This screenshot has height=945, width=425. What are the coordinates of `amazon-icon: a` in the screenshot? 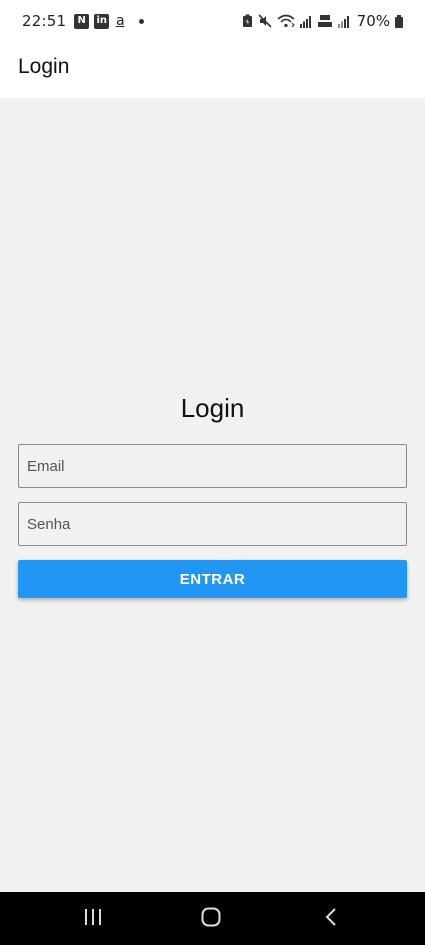 It's located at (120, 21).